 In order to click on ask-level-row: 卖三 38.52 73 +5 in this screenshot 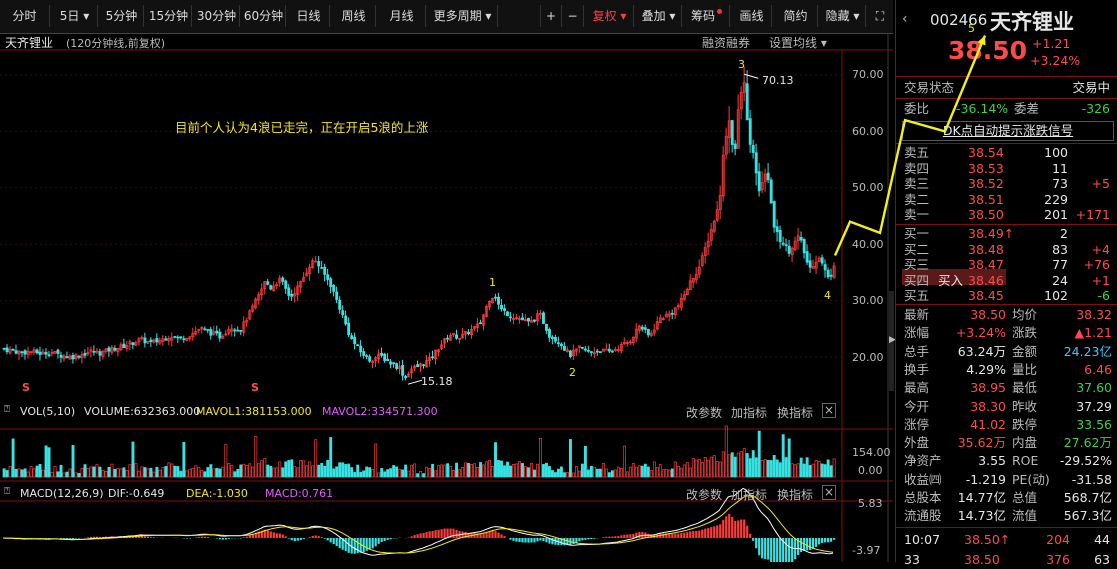, I will do `click(1006, 183)`.